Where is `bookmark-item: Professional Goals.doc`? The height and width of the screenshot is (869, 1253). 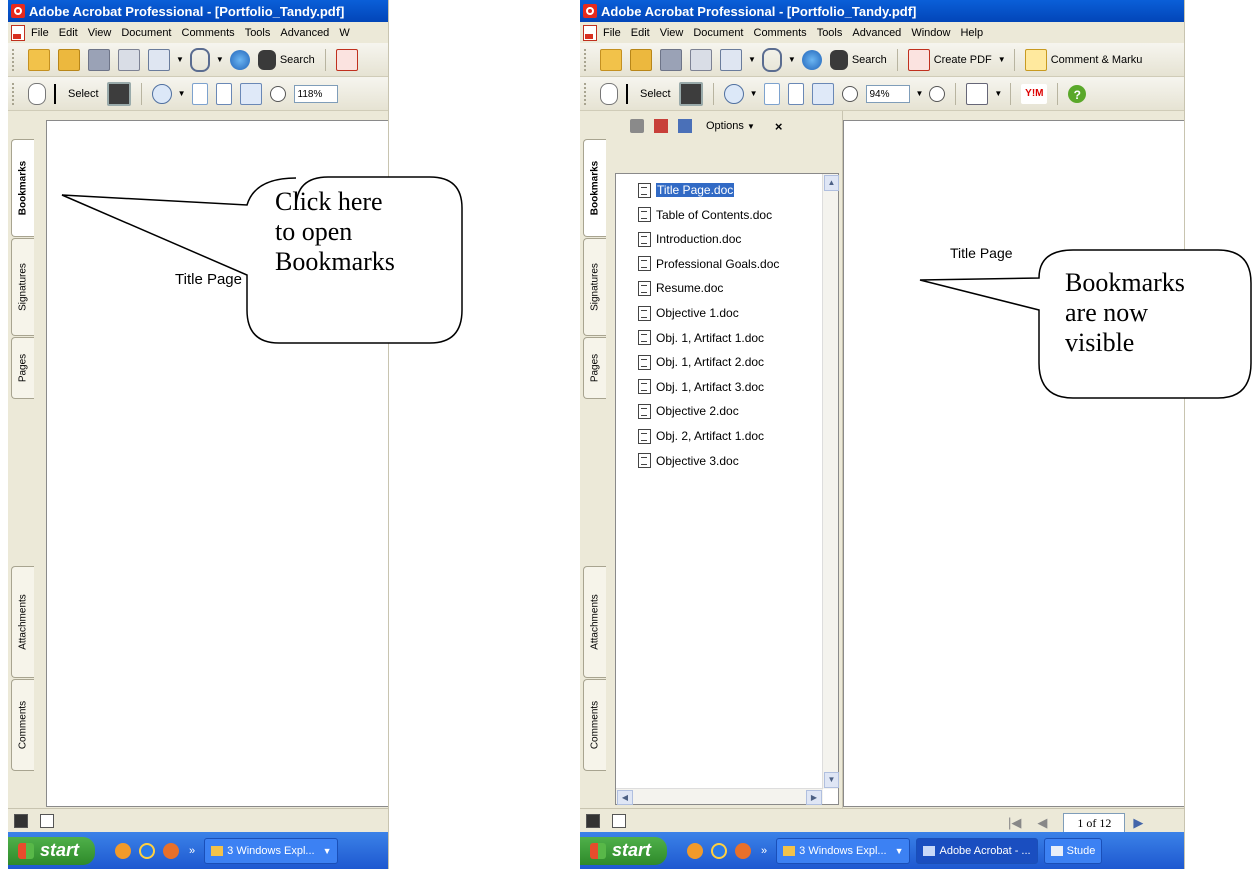
bookmark-item: Professional Goals.doc is located at coordinates (708, 264).